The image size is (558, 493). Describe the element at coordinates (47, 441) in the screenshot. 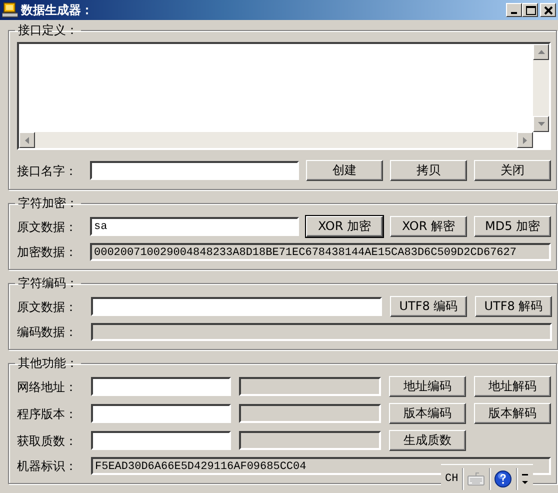

I see `field-label: 获取质数：` at that location.